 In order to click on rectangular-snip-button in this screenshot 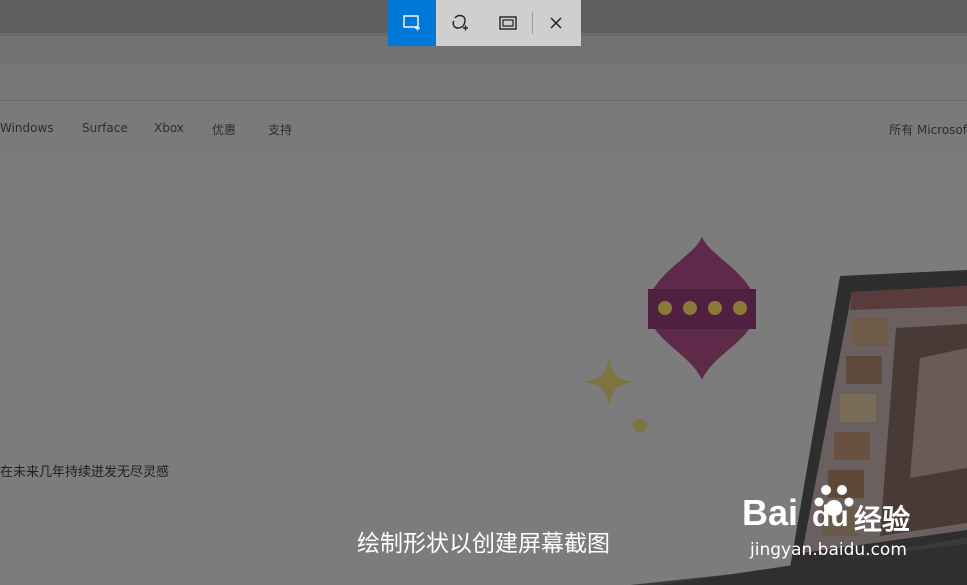, I will do `click(412, 23)`.